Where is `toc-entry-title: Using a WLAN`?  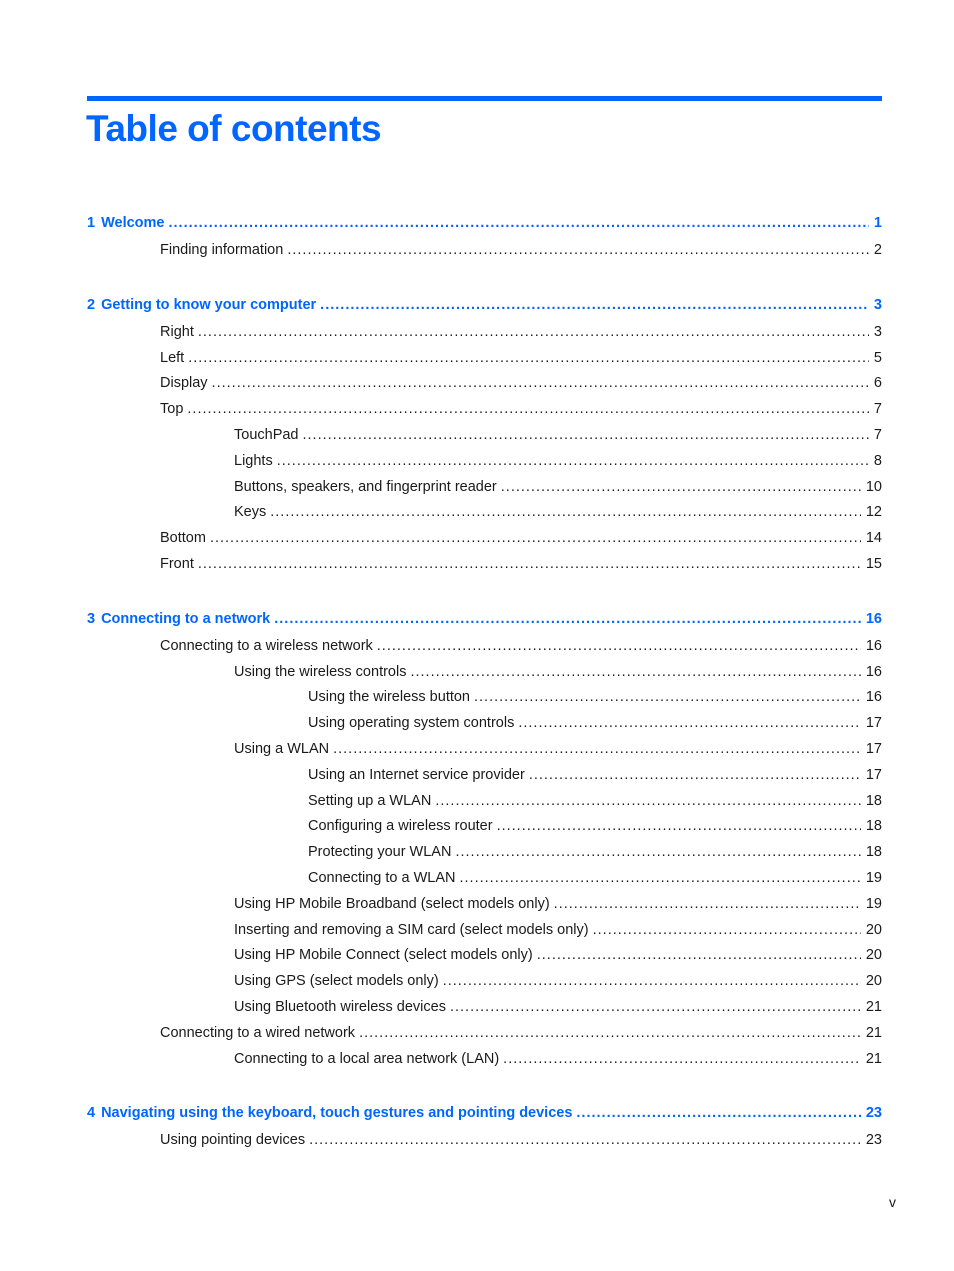
toc-entry-title: Using a WLAN is located at coordinates (283, 749).